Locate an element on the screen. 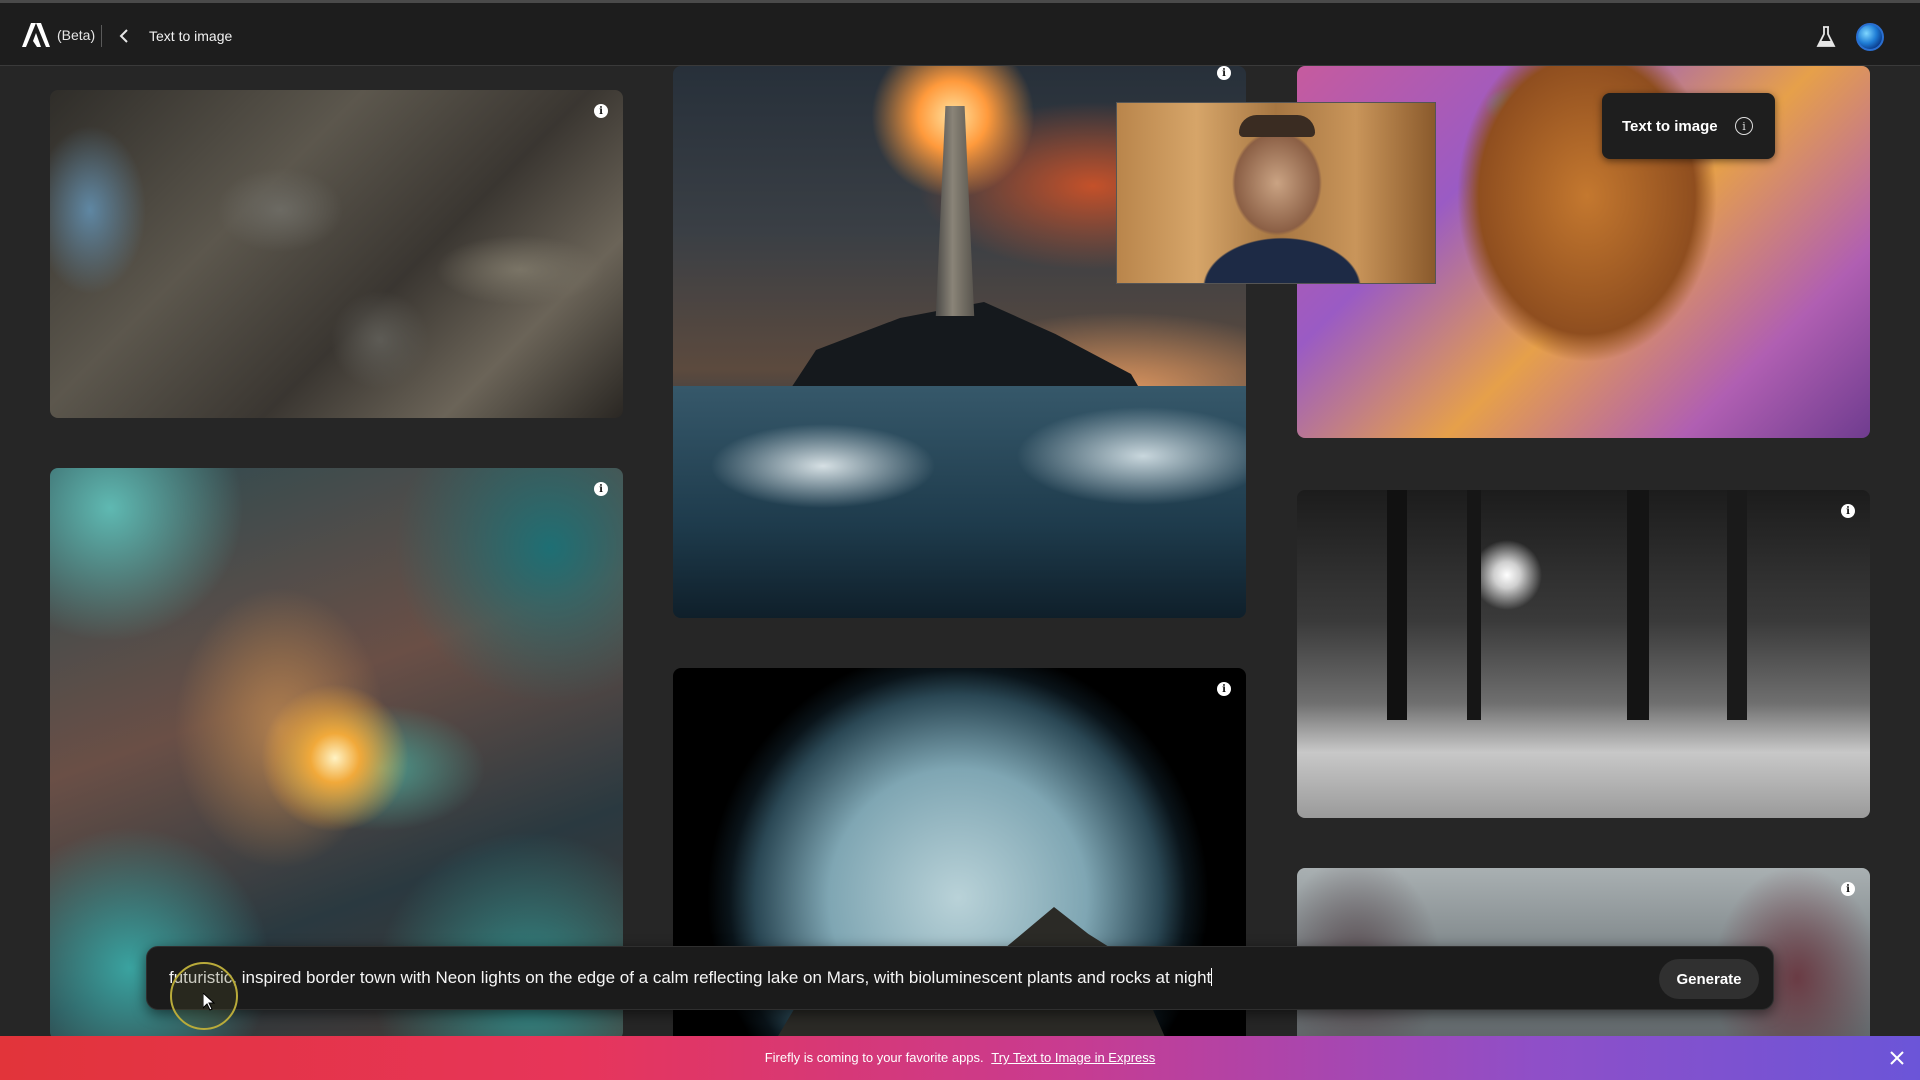 This screenshot has width=1920, height=1080. engine-image: i is located at coordinates (336, 254).